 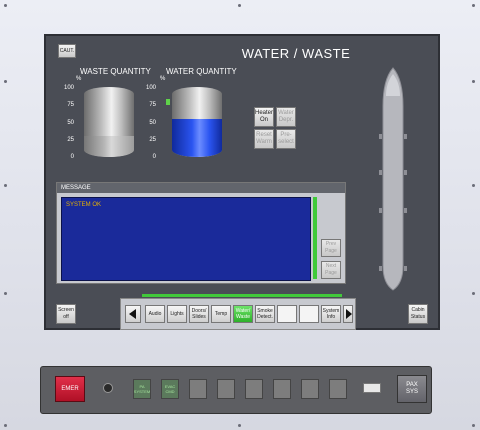 I want to click on water-depr-button: Water Depr., so click(x=286, y=117).